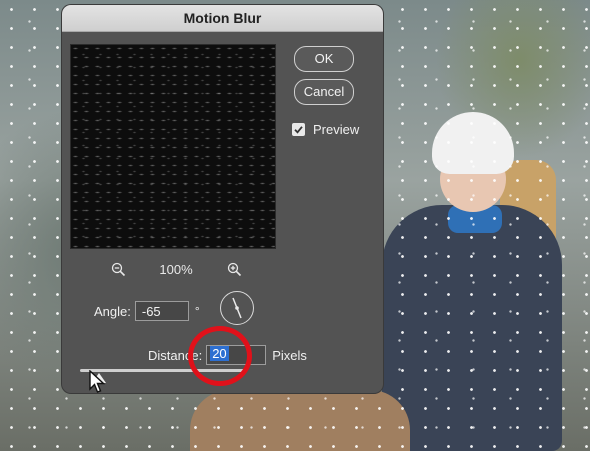 The width and height of the screenshot is (590, 451). What do you see at coordinates (112, 311) in the screenshot?
I see `angle-label: Angle:` at bounding box center [112, 311].